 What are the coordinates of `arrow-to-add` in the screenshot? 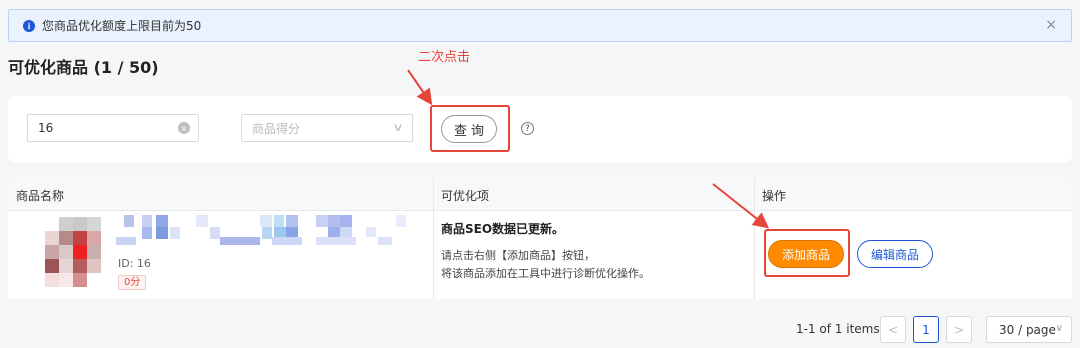 It's located at (741, 206).